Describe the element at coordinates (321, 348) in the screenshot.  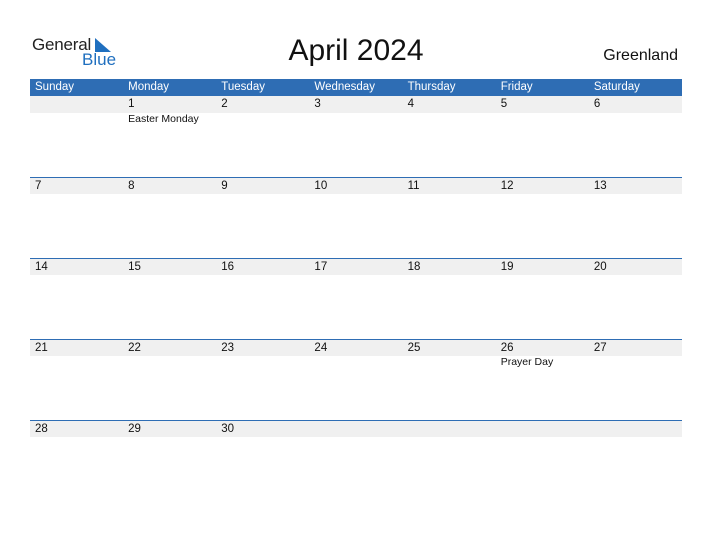
I see `day-number: 24` at that location.